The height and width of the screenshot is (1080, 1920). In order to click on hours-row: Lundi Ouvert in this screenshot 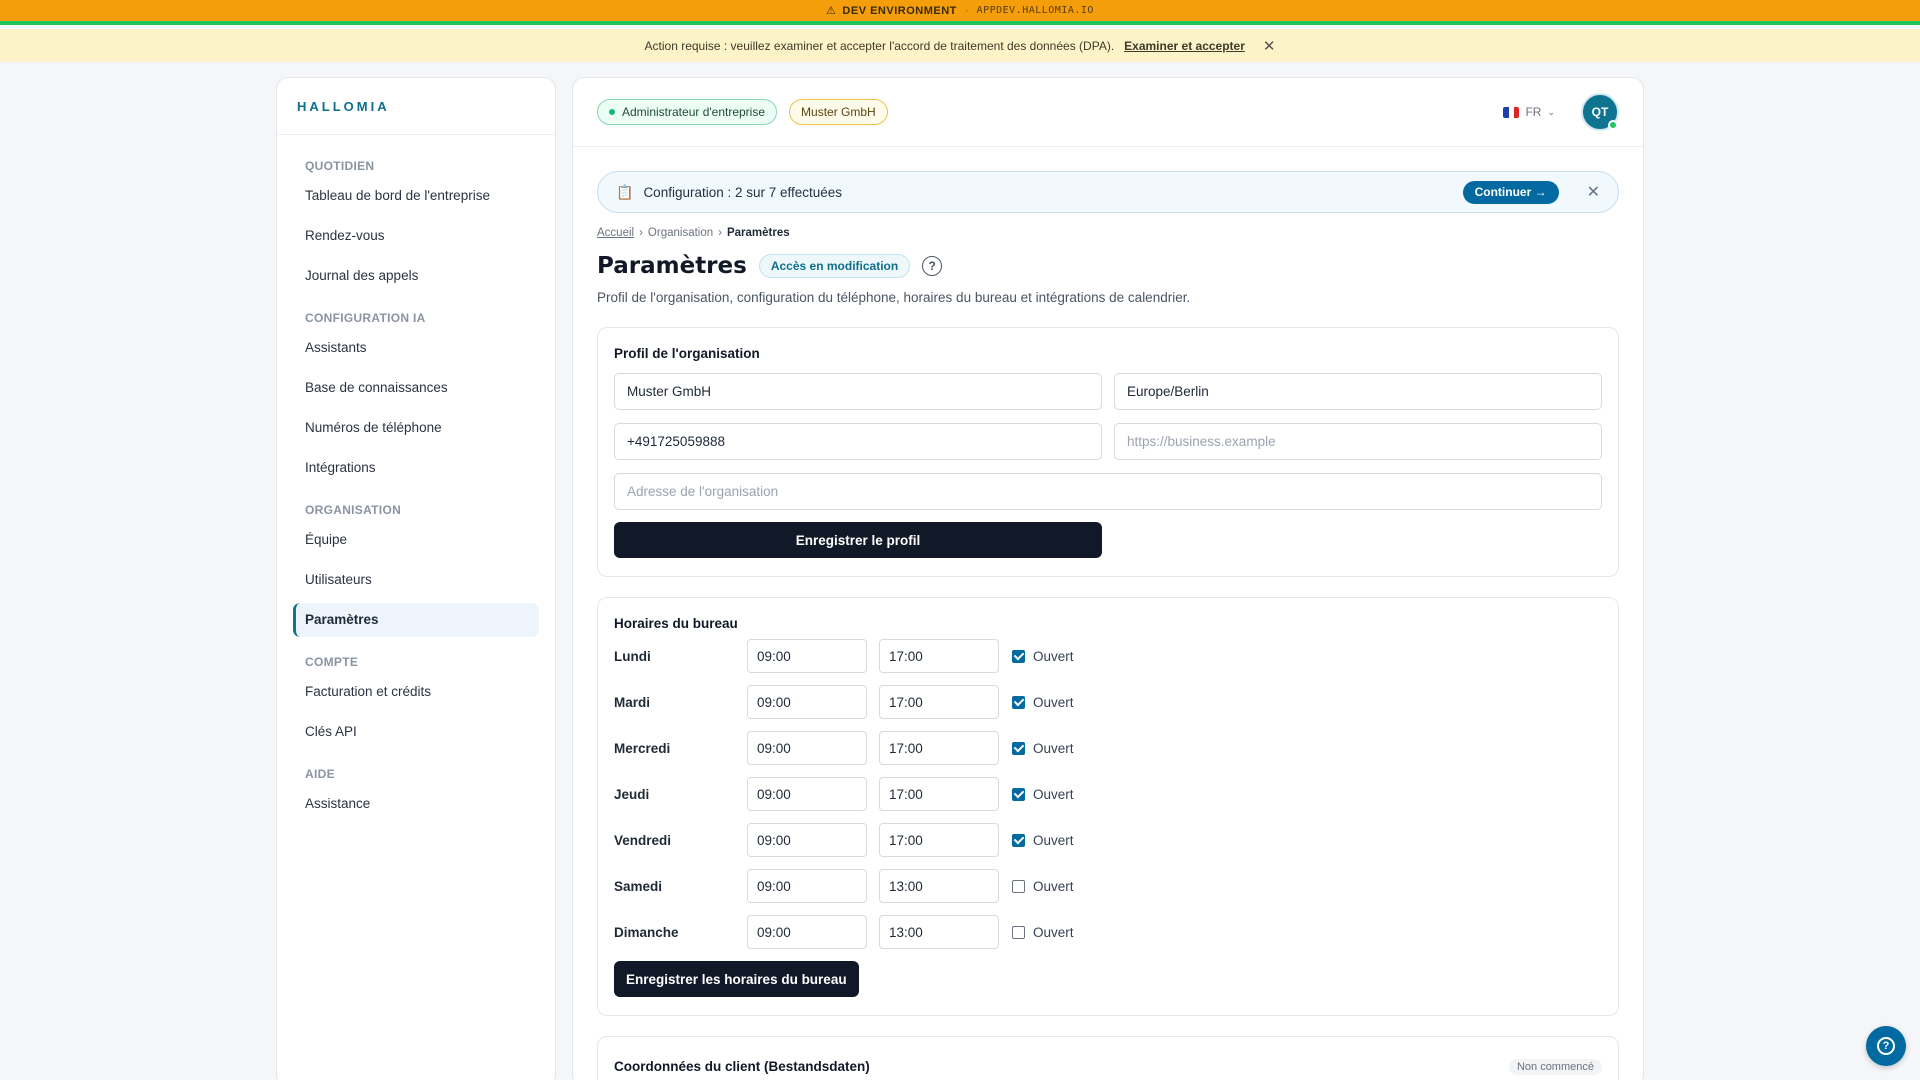, I will do `click(1108, 656)`.